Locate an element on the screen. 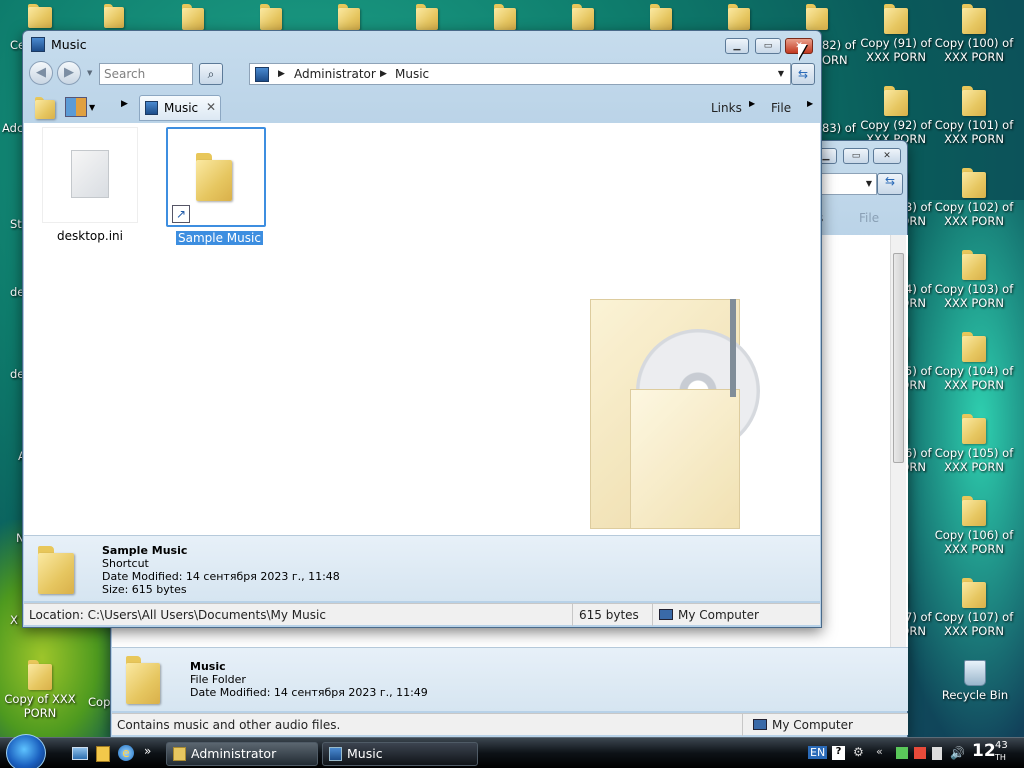 The height and width of the screenshot is (768, 1024). internet-explorer-icon: e is located at coordinates (126, 753).